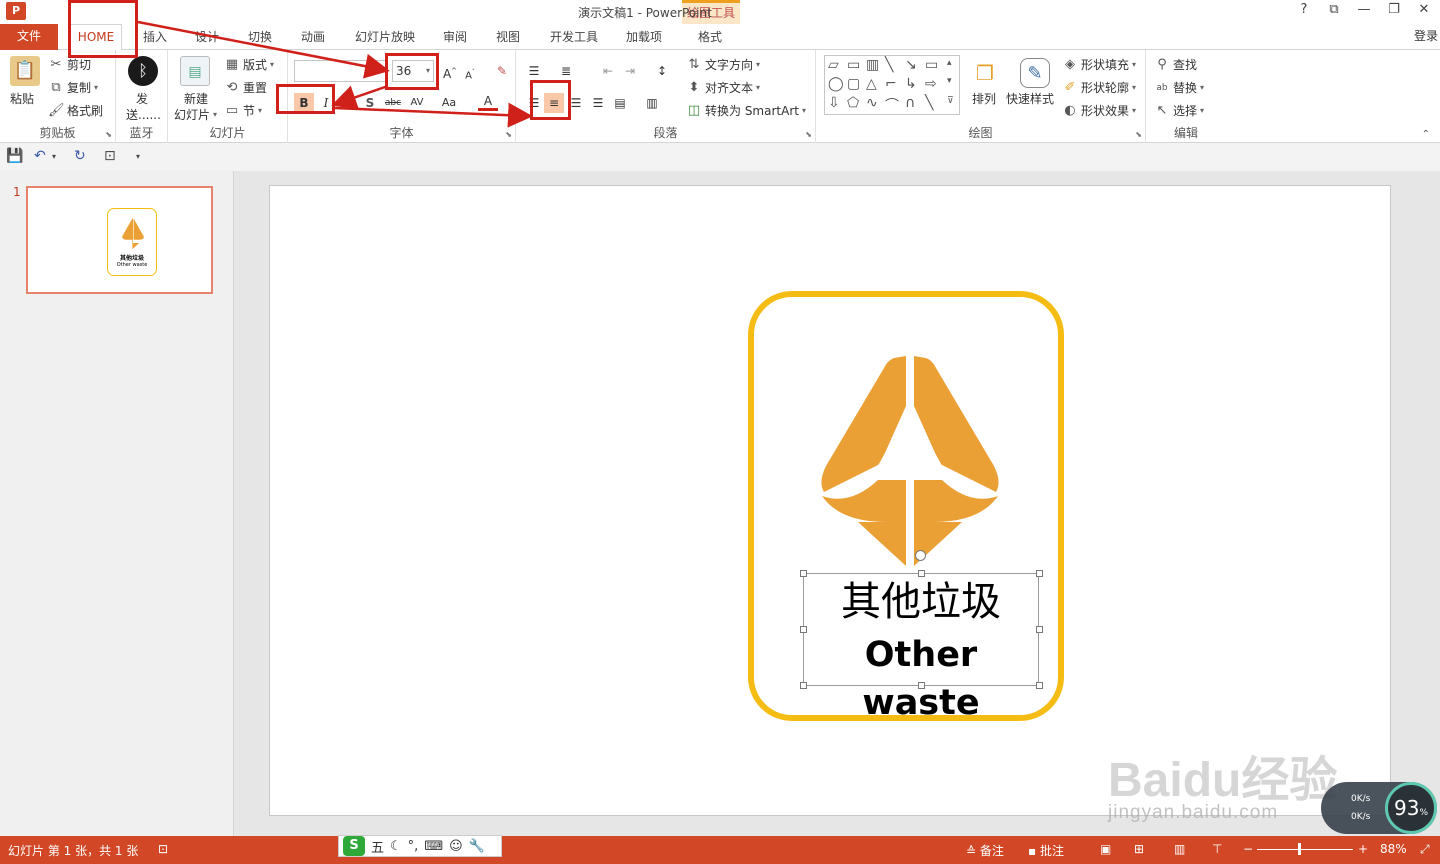  Describe the element at coordinates (644, 39) in the screenshot. I see `tab-addins: 加载项` at that location.